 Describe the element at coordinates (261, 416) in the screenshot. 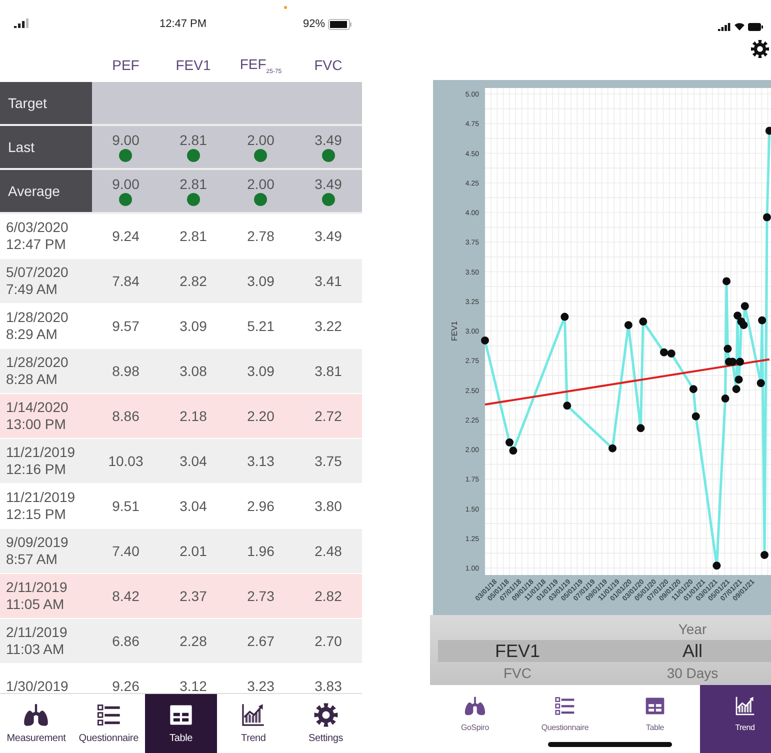

I see `table-cell-text: 2.20` at that location.